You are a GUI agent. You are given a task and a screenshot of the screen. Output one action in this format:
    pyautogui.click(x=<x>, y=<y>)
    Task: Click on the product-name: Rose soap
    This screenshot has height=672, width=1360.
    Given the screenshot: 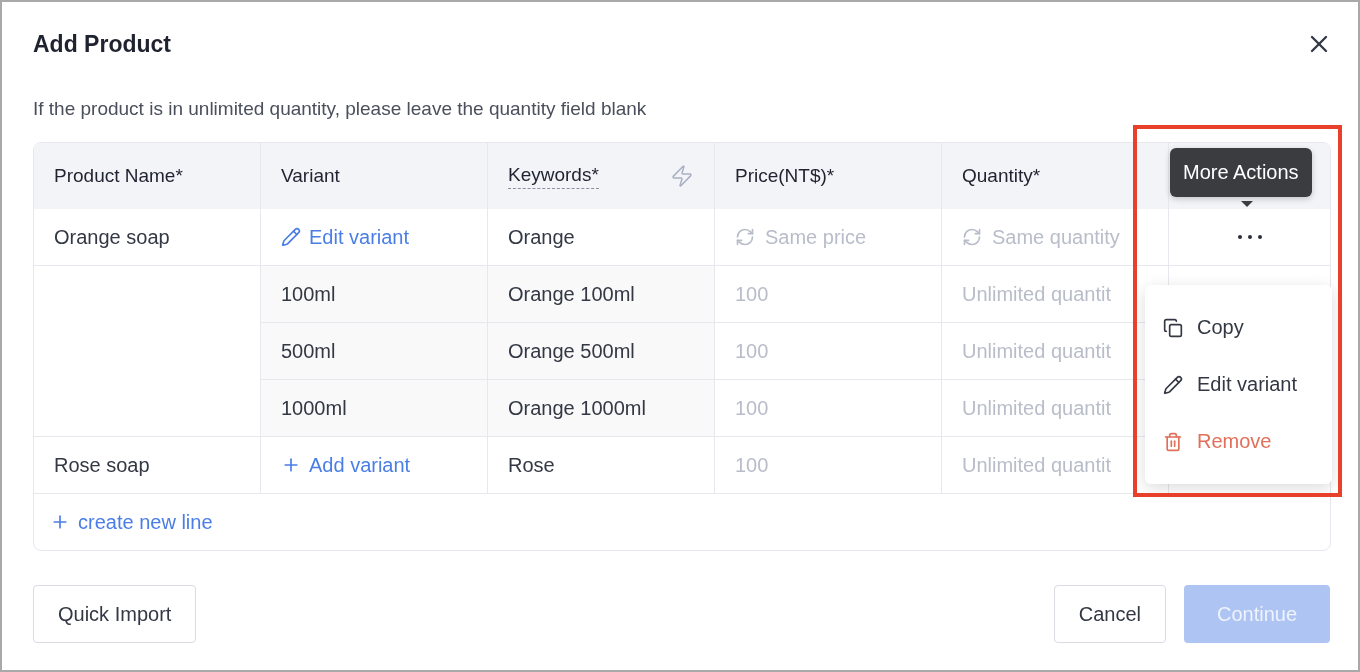 What is the action you would take?
    pyautogui.click(x=102, y=465)
    